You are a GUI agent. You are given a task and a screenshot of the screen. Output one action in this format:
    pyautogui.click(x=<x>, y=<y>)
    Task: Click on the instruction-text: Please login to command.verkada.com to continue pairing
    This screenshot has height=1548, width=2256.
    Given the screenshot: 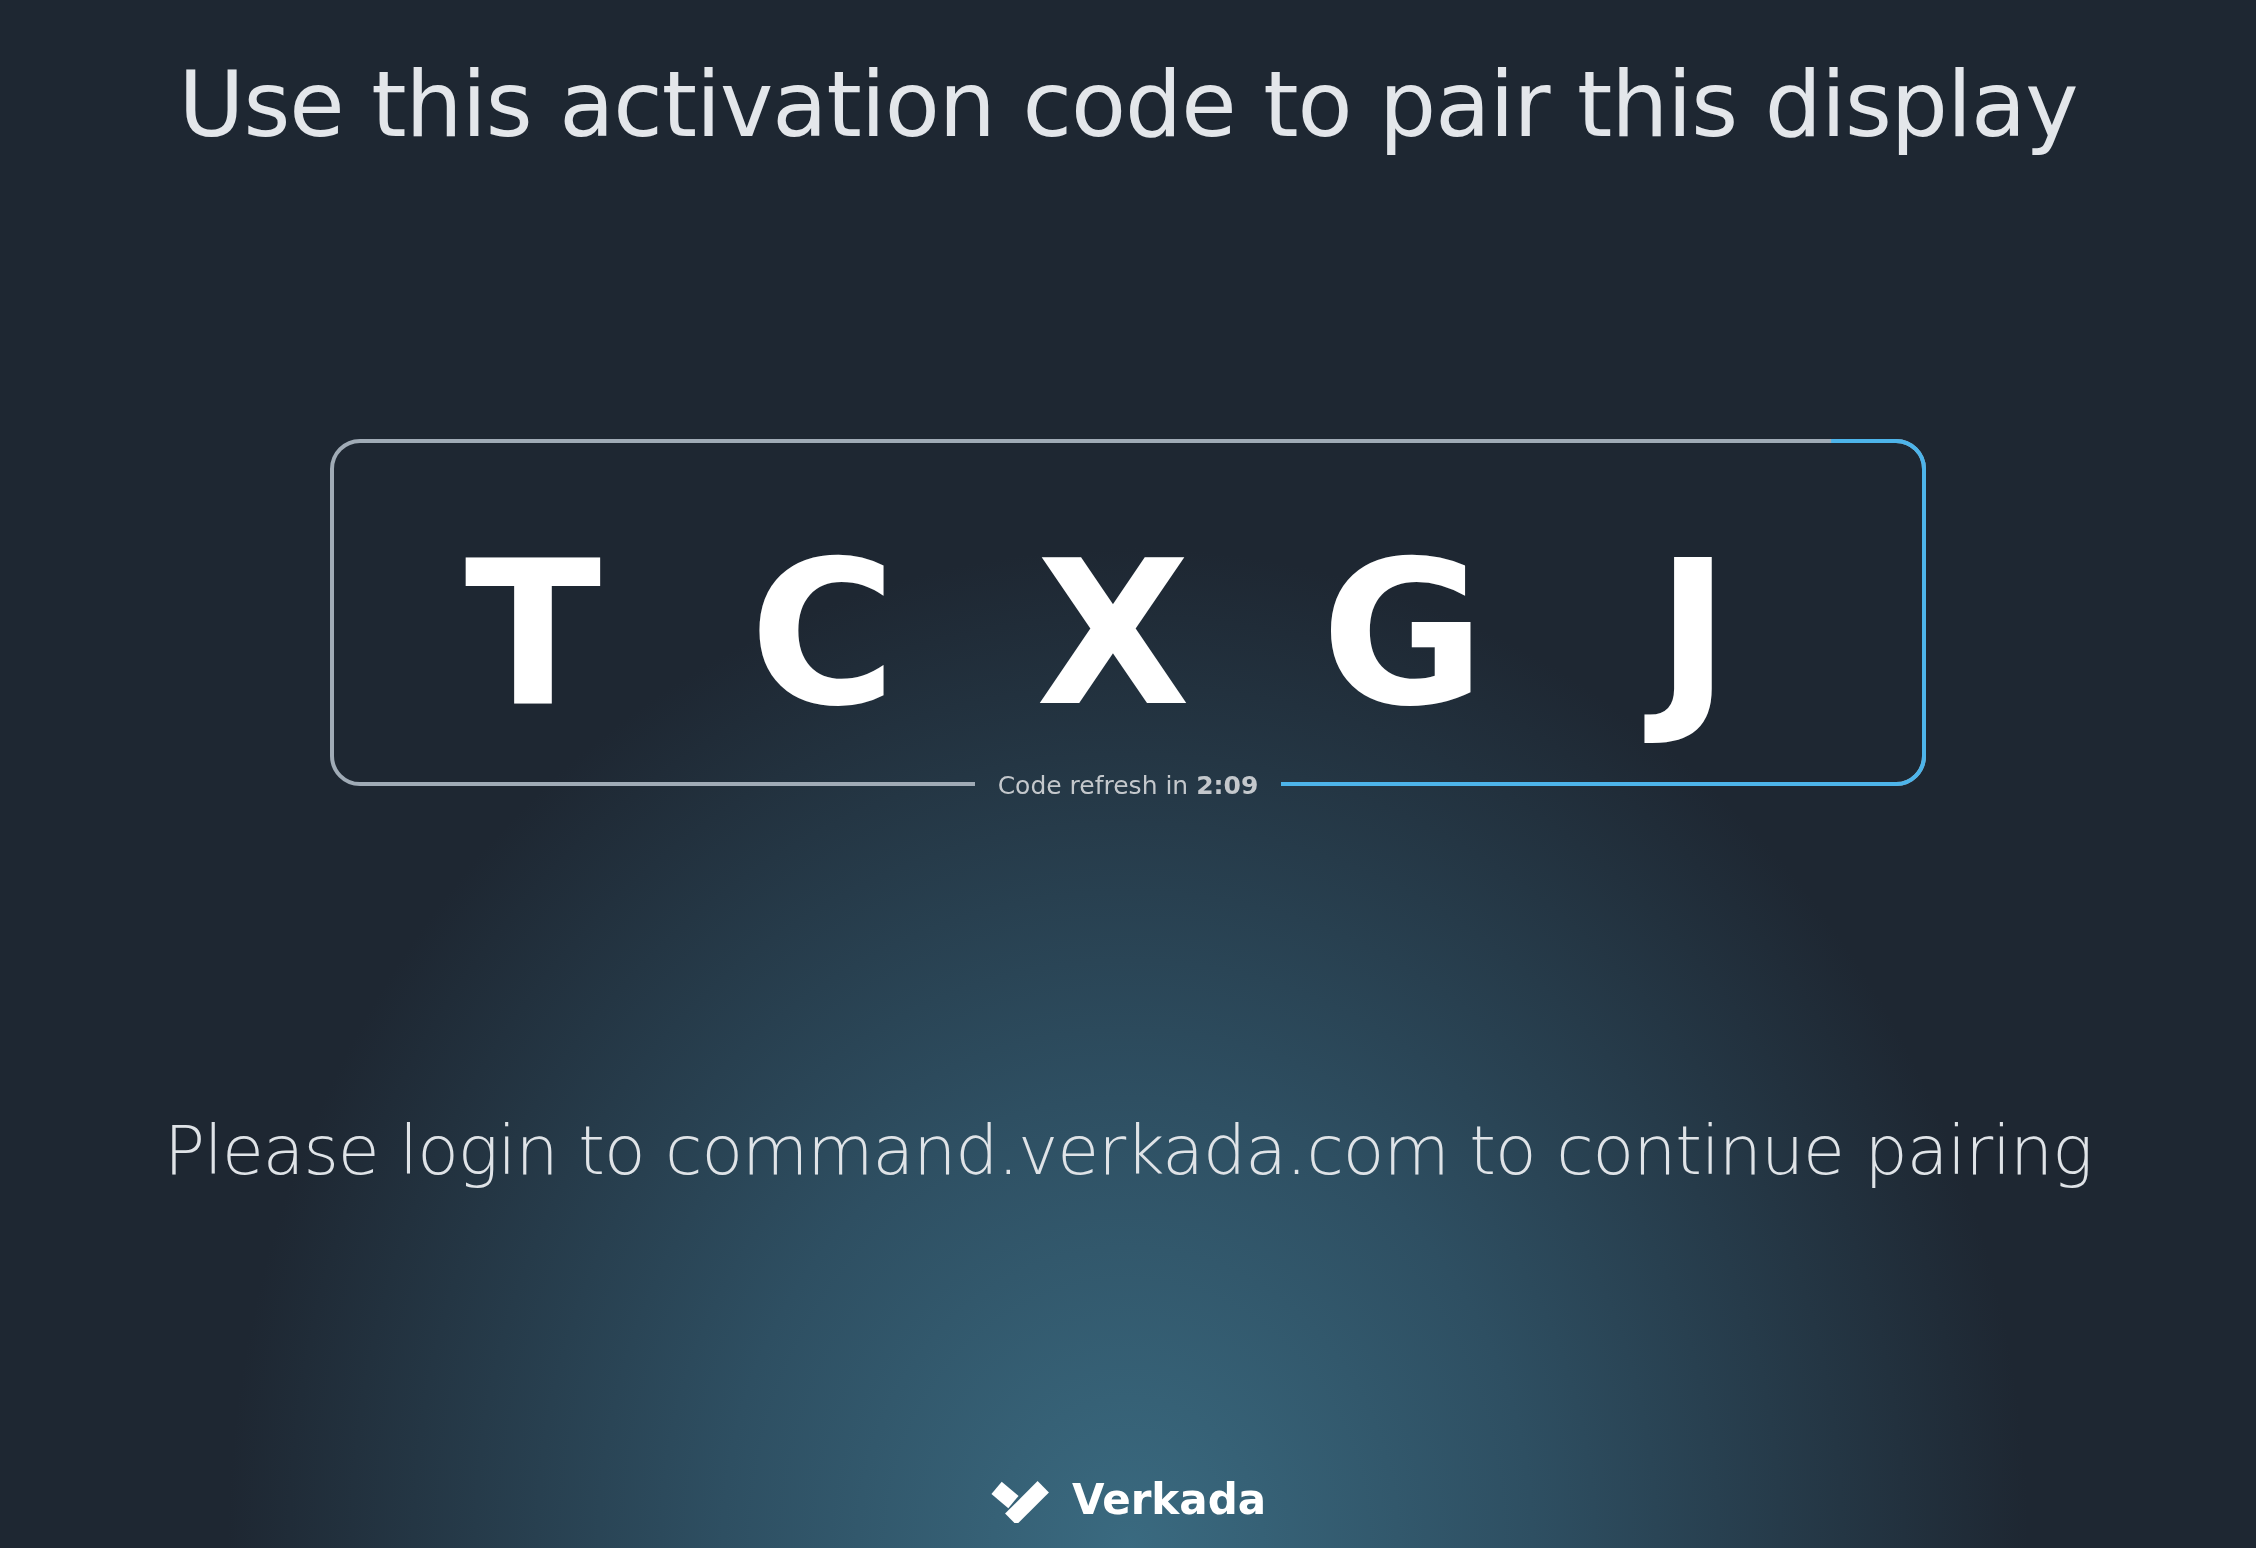 What is the action you would take?
    pyautogui.click(x=1128, y=1150)
    